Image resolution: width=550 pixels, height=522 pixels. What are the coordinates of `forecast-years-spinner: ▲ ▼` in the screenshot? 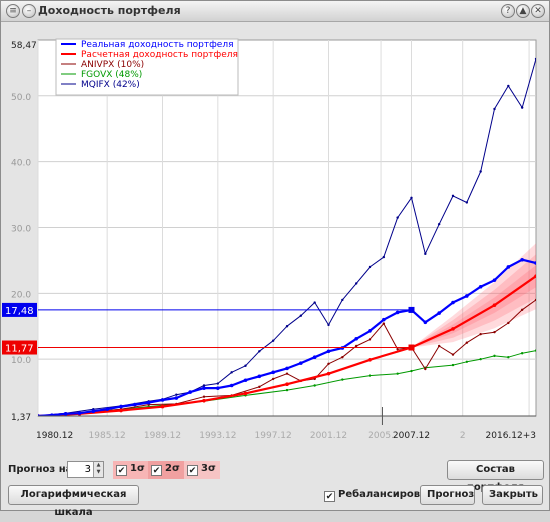 It's located at (85, 469).